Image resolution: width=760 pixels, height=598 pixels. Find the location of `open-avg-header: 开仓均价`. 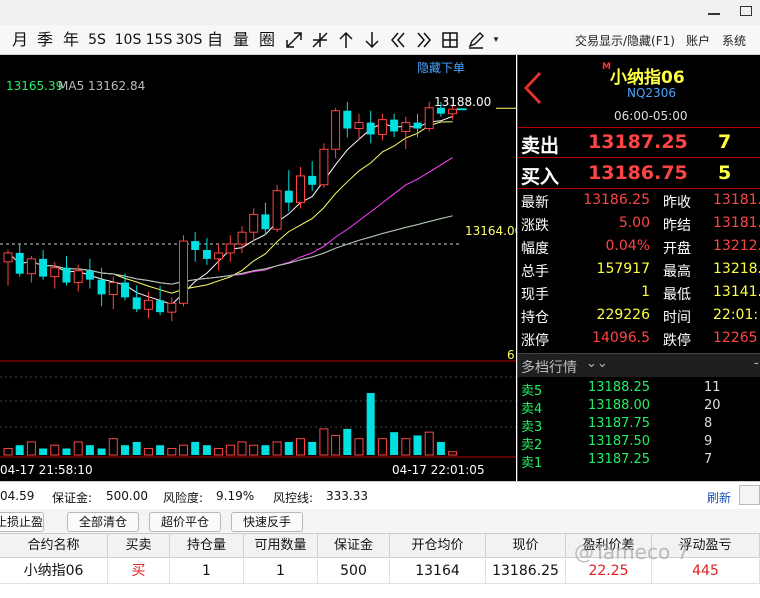

open-avg-header: 开仓均价 is located at coordinates (438, 546).